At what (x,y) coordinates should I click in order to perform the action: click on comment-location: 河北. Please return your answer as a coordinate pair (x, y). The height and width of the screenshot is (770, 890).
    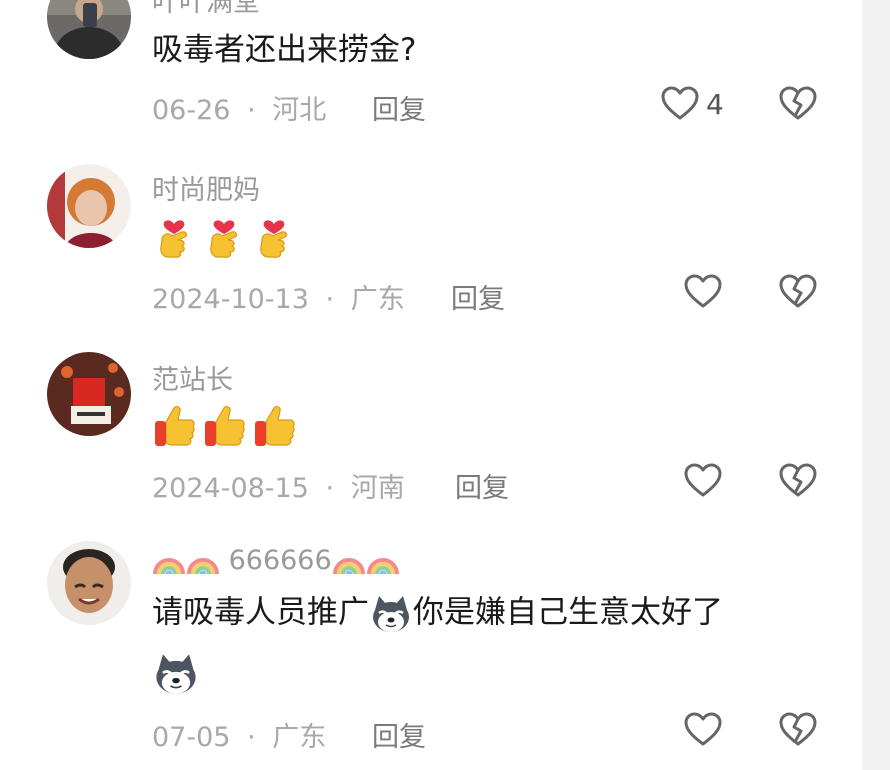
    Looking at the image, I should click on (299, 110).